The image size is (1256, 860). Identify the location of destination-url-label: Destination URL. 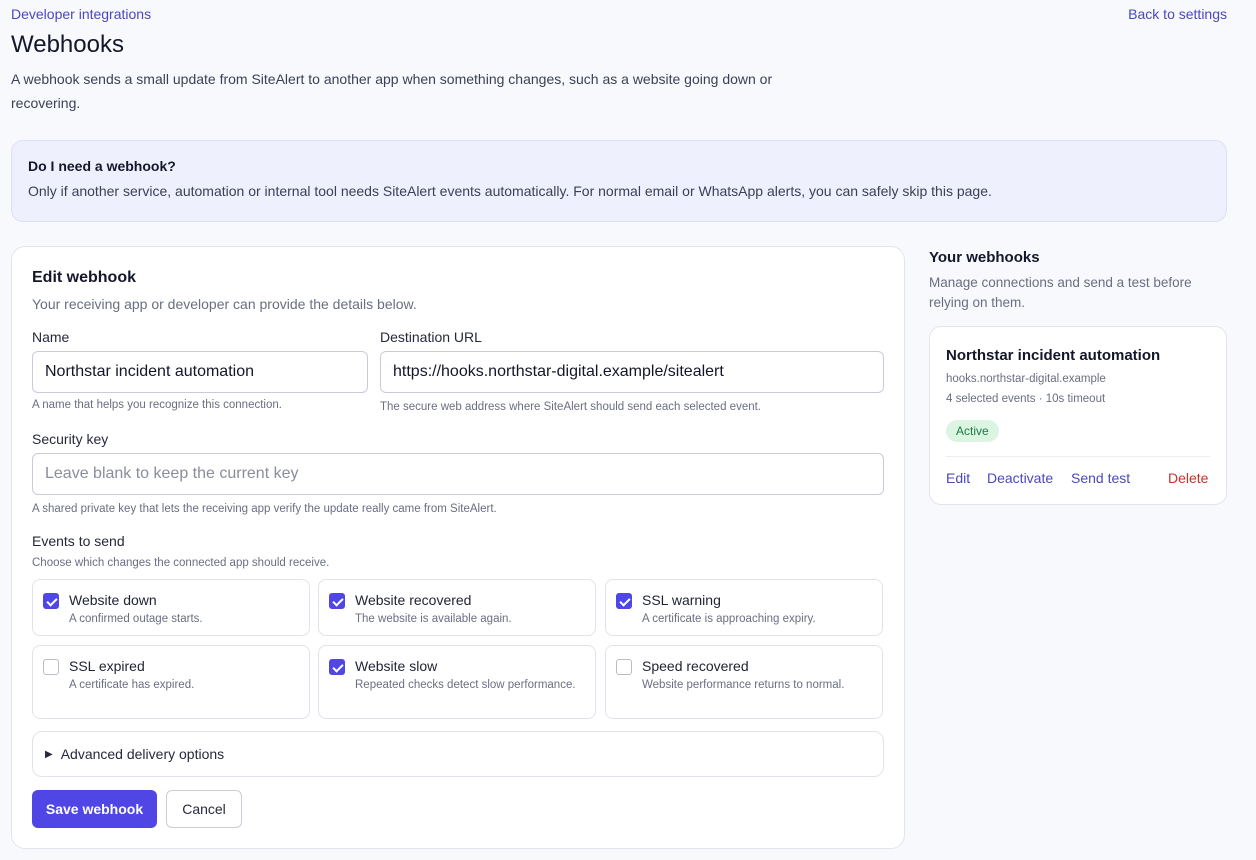
(431, 337).